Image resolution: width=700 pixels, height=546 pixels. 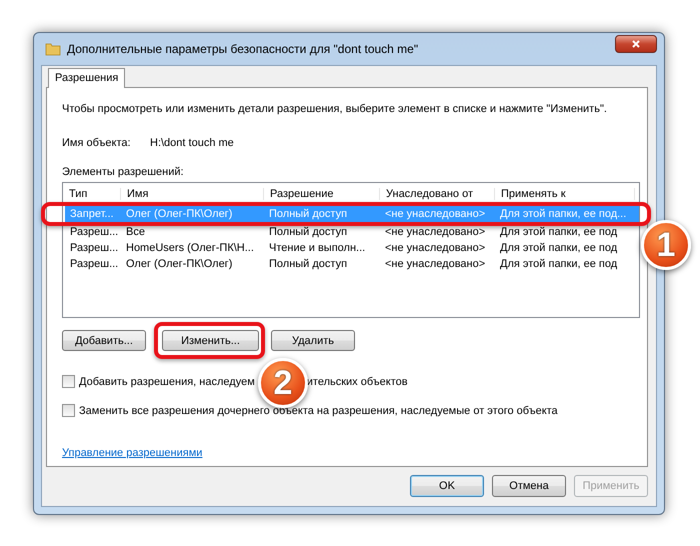 What do you see at coordinates (313, 340) in the screenshot?
I see `action-button: Удалить` at bounding box center [313, 340].